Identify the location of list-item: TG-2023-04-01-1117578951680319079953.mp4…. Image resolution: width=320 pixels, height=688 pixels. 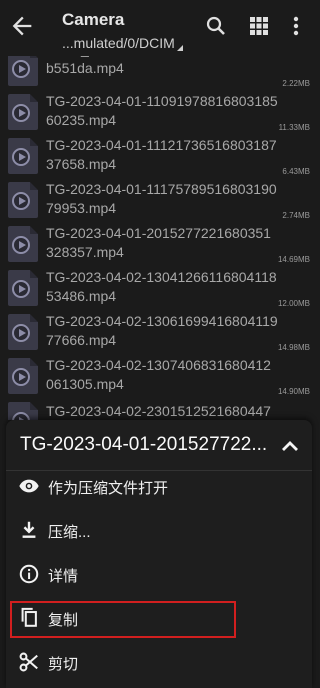
(156, 200).